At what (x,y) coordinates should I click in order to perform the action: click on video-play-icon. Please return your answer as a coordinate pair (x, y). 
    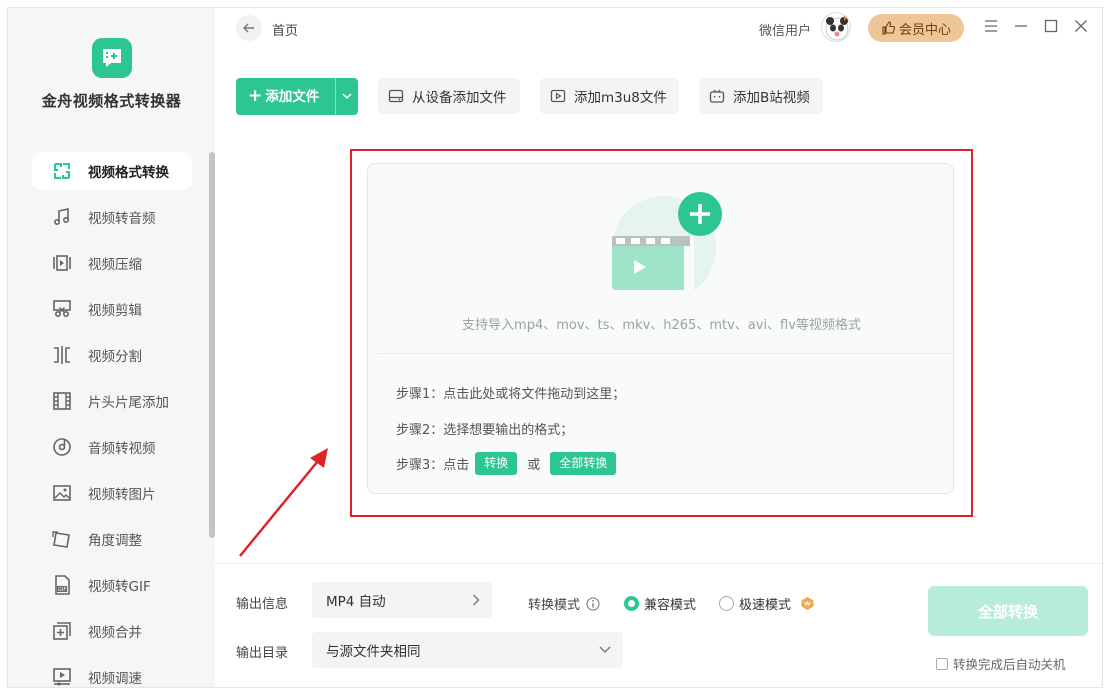
    Looking at the image, I should click on (558, 96).